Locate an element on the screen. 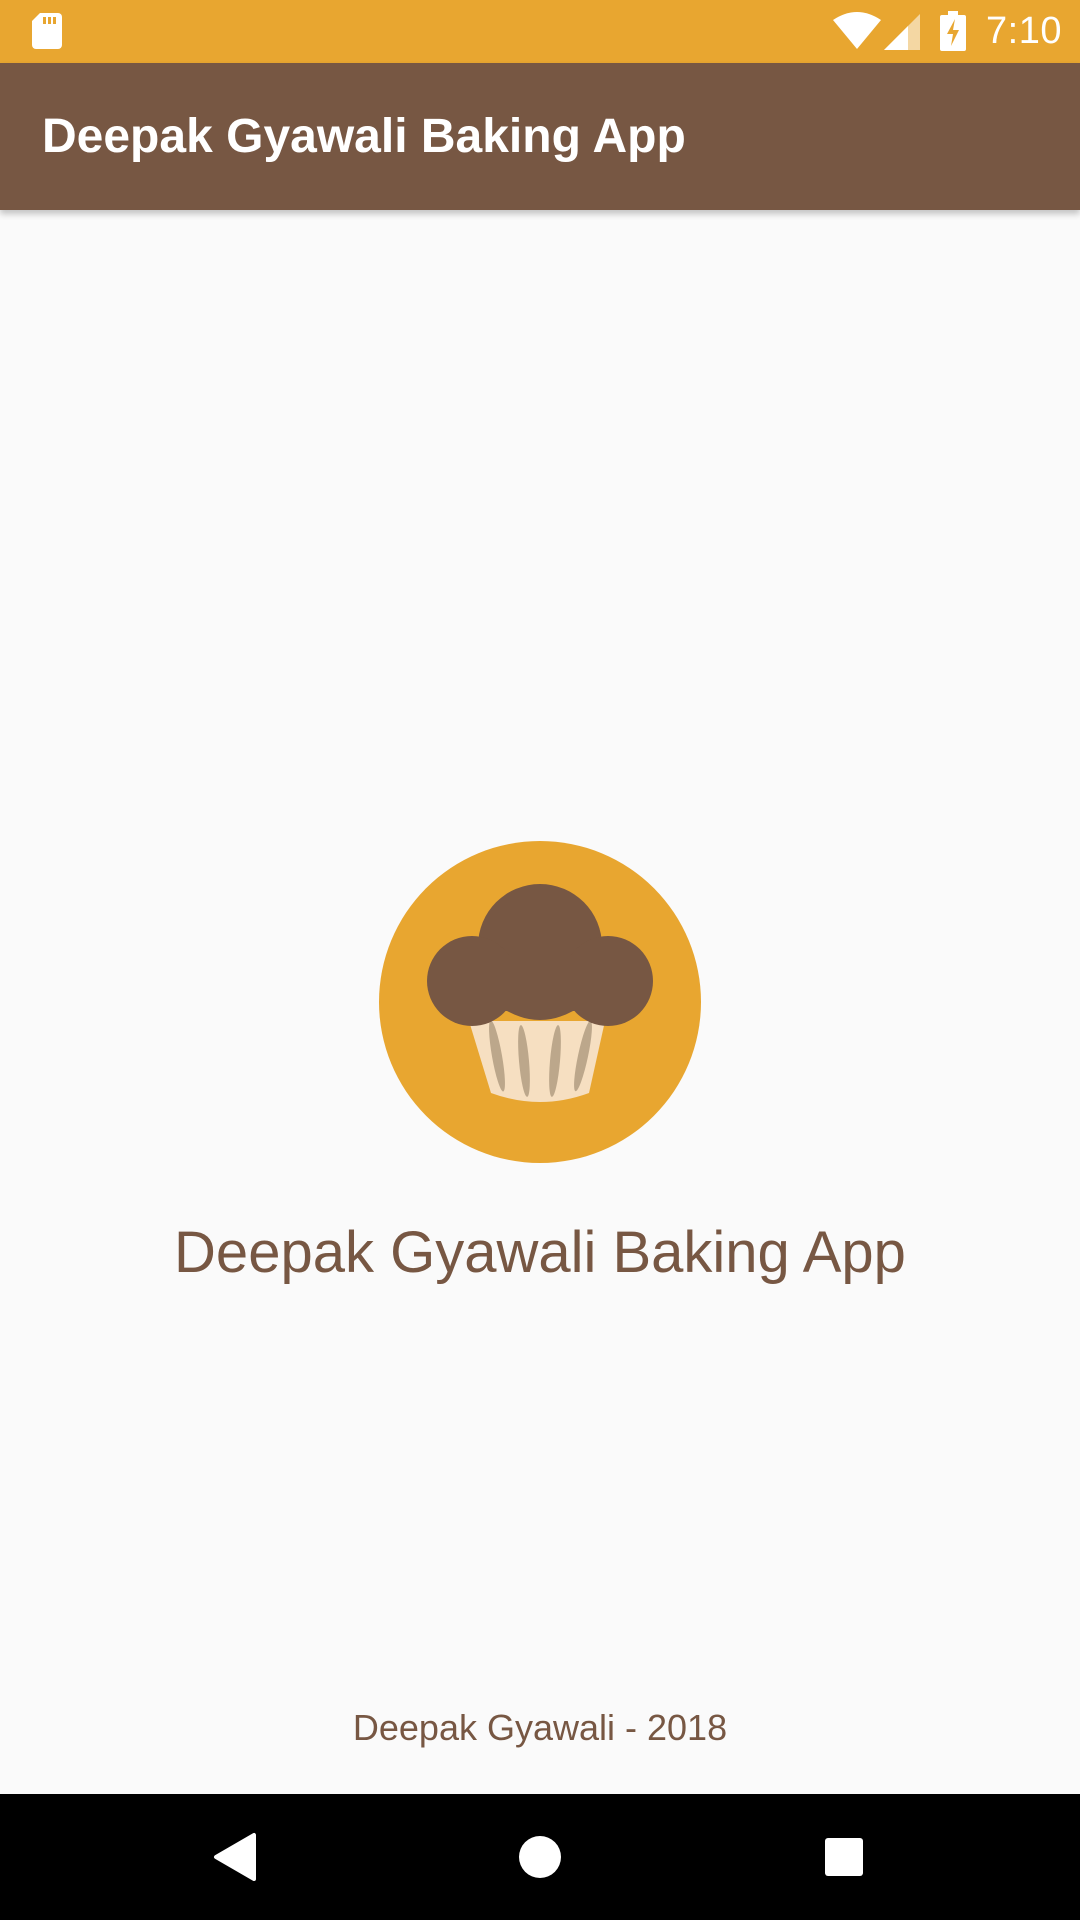 The height and width of the screenshot is (1920, 1080). app-bar-title: Deepak Gyawali Baking App is located at coordinates (364, 136).